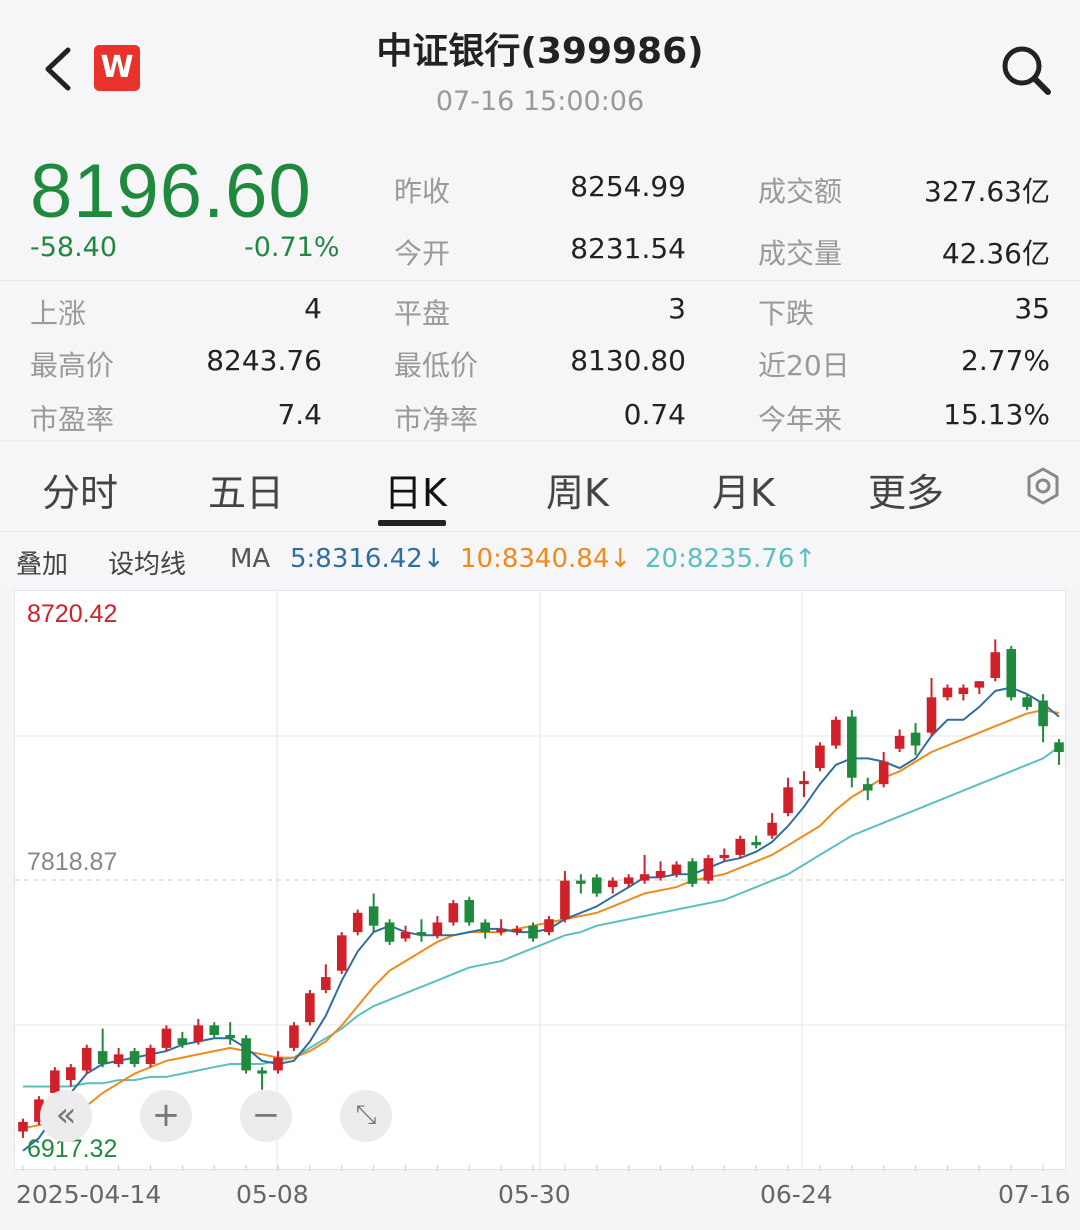 This screenshot has width=1080, height=1230. What do you see at coordinates (72, 614) in the screenshot?
I see `y-label-top: 8720.42` at bounding box center [72, 614].